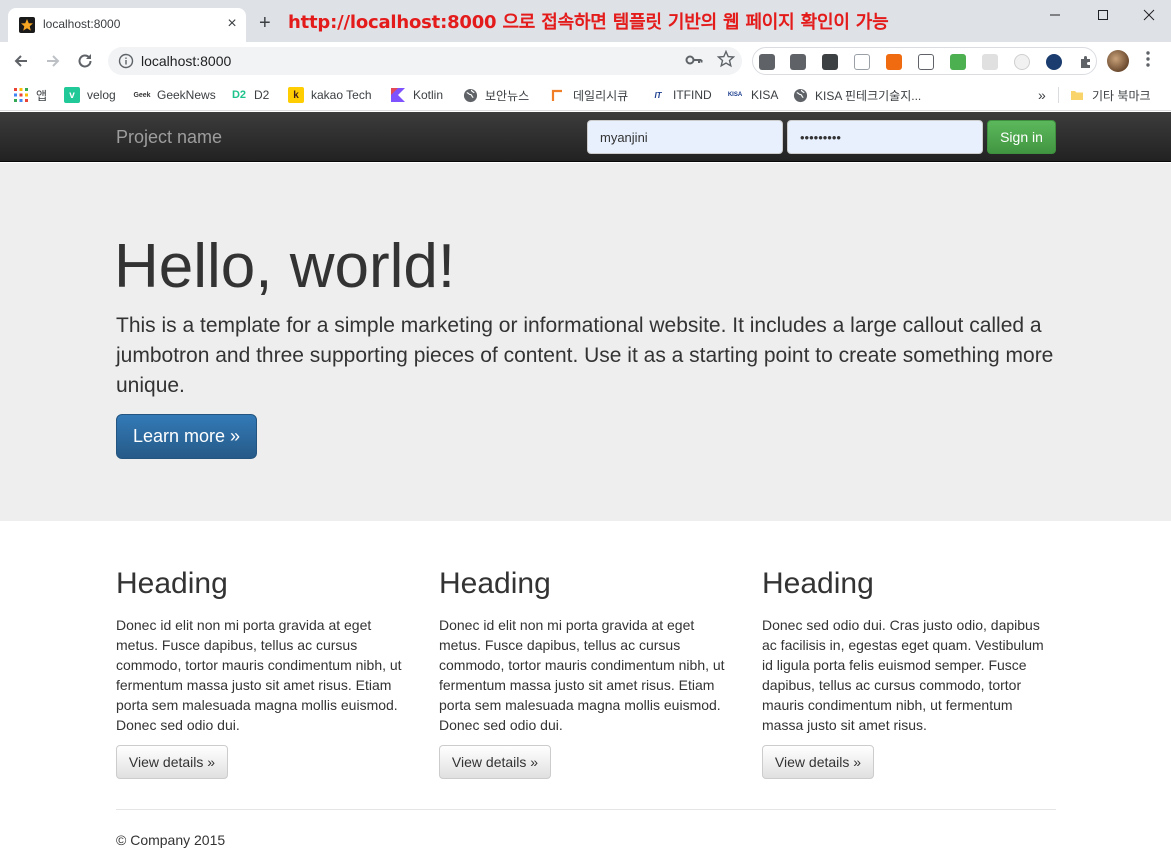  What do you see at coordinates (21, 61) in the screenshot?
I see `back-icon` at bounding box center [21, 61].